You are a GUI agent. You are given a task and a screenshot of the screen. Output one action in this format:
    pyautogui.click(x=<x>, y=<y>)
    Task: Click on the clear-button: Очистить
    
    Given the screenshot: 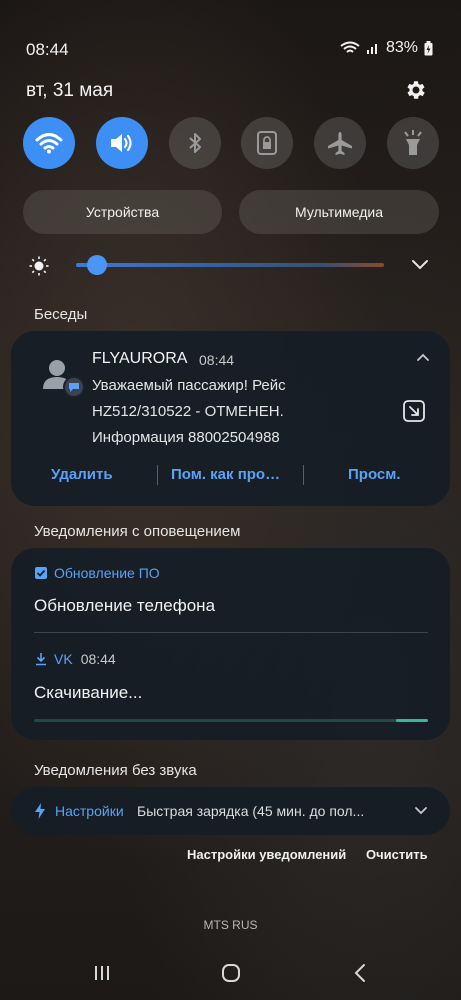 What is the action you would take?
    pyautogui.click(x=397, y=854)
    